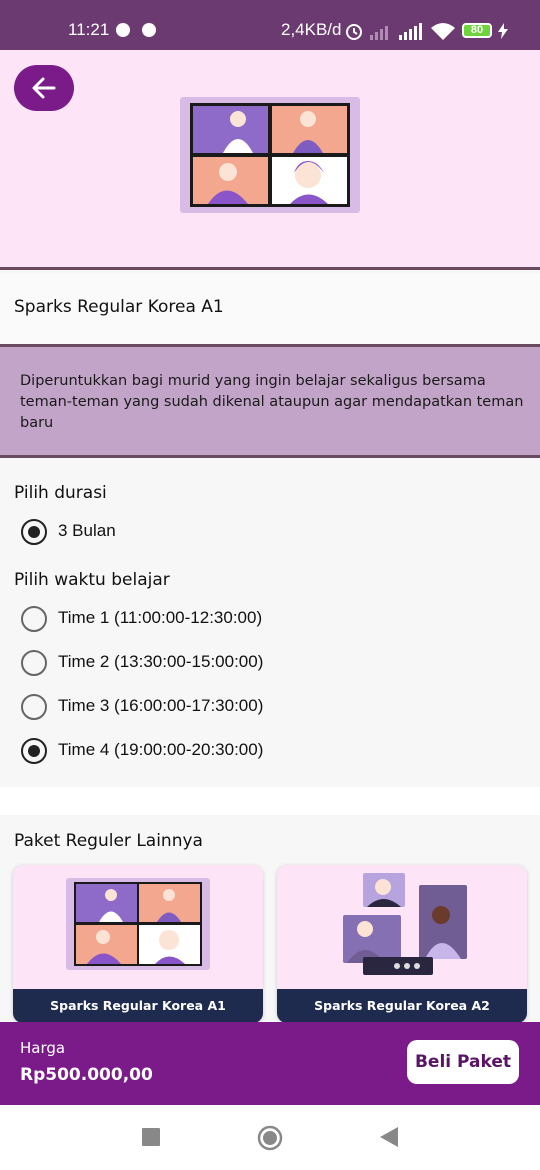 Image resolution: width=540 pixels, height=1170 pixels. What do you see at coordinates (161, 749) in the screenshot?
I see `schedule-option-label: Time 4 (19:00:00-20:30:00)` at bounding box center [161, 749].